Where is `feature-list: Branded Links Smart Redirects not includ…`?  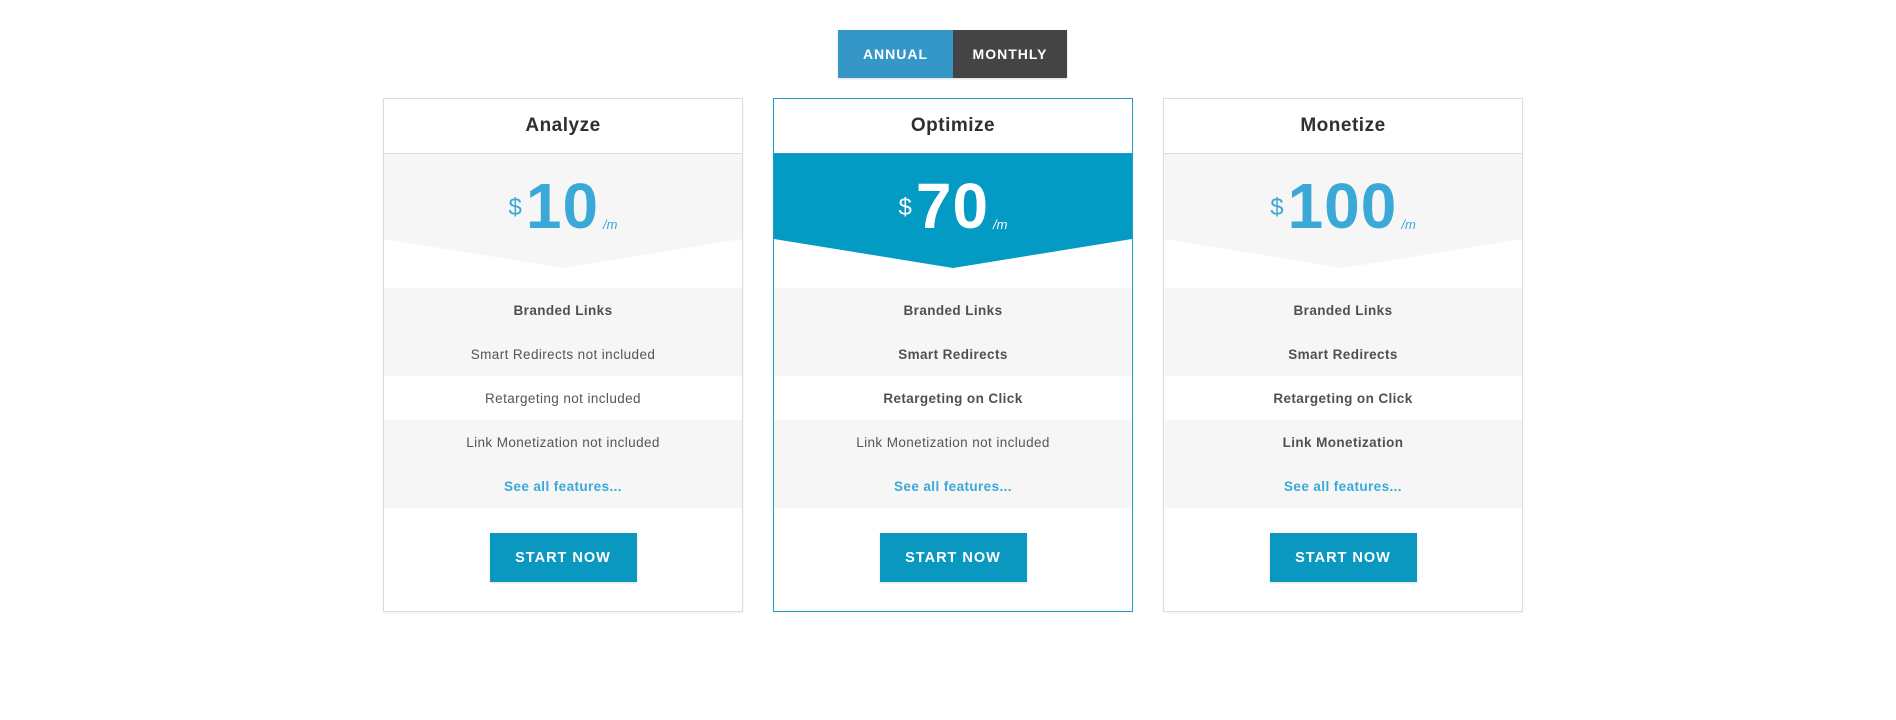 feature-list: Branded Links Smart Redirects not includ… is located at coordinates (563, 398).